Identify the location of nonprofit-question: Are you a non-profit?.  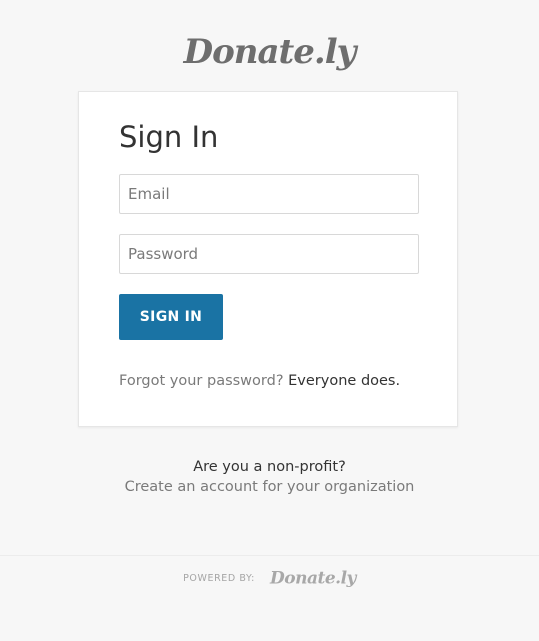
(269, 467).